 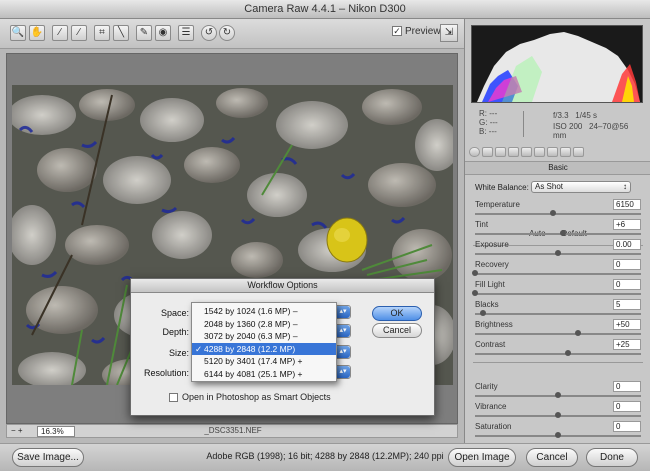 I want to click on crop-icon: ⌗, so click(x=102, y=33).